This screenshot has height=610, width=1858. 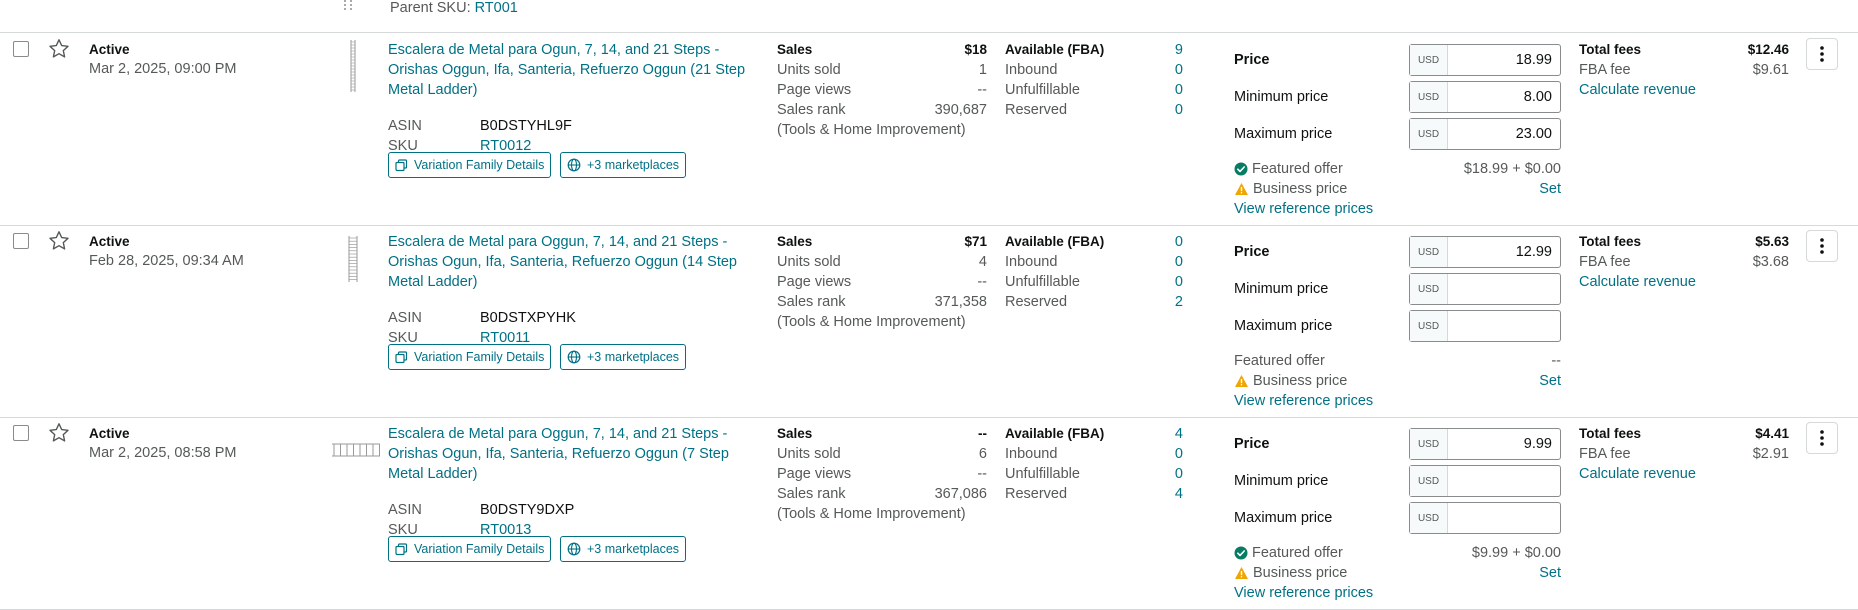 What do you see at coordinates (982, 262) in the screenshot?
I see `units-value: 4` at bounding box center [982, 262].